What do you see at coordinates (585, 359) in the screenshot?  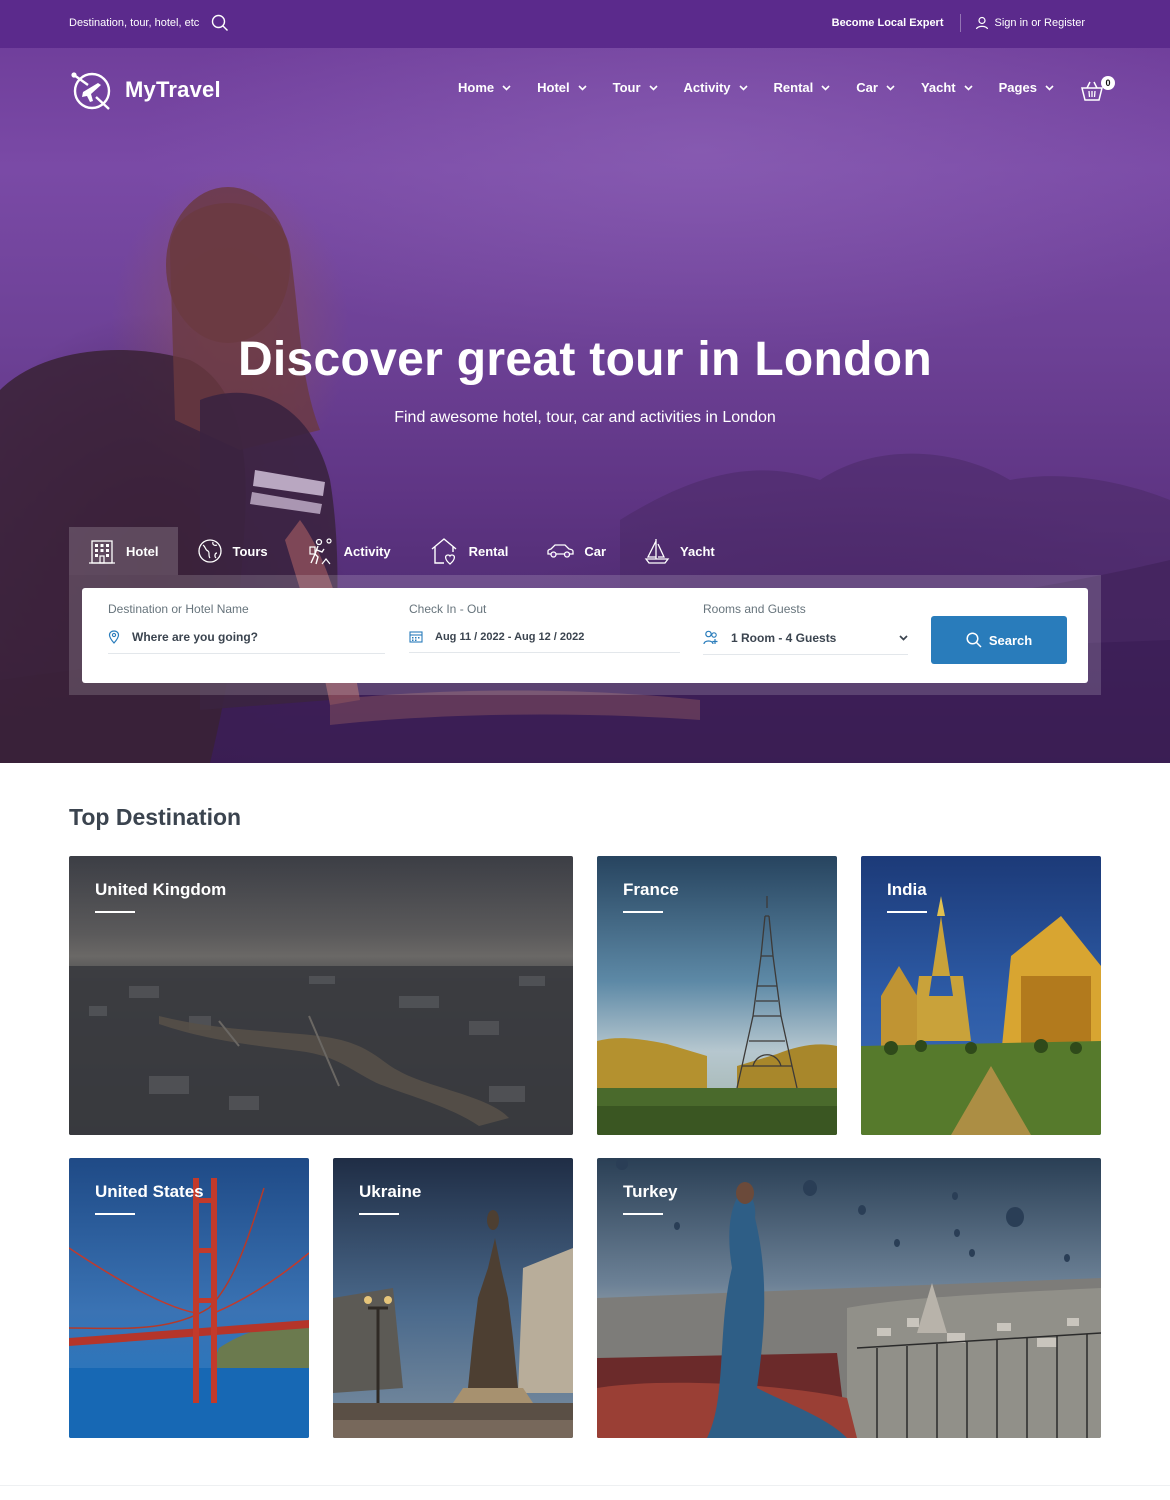 I see `hero-title: Discover great tour in London` at bounding box center [585, 359].